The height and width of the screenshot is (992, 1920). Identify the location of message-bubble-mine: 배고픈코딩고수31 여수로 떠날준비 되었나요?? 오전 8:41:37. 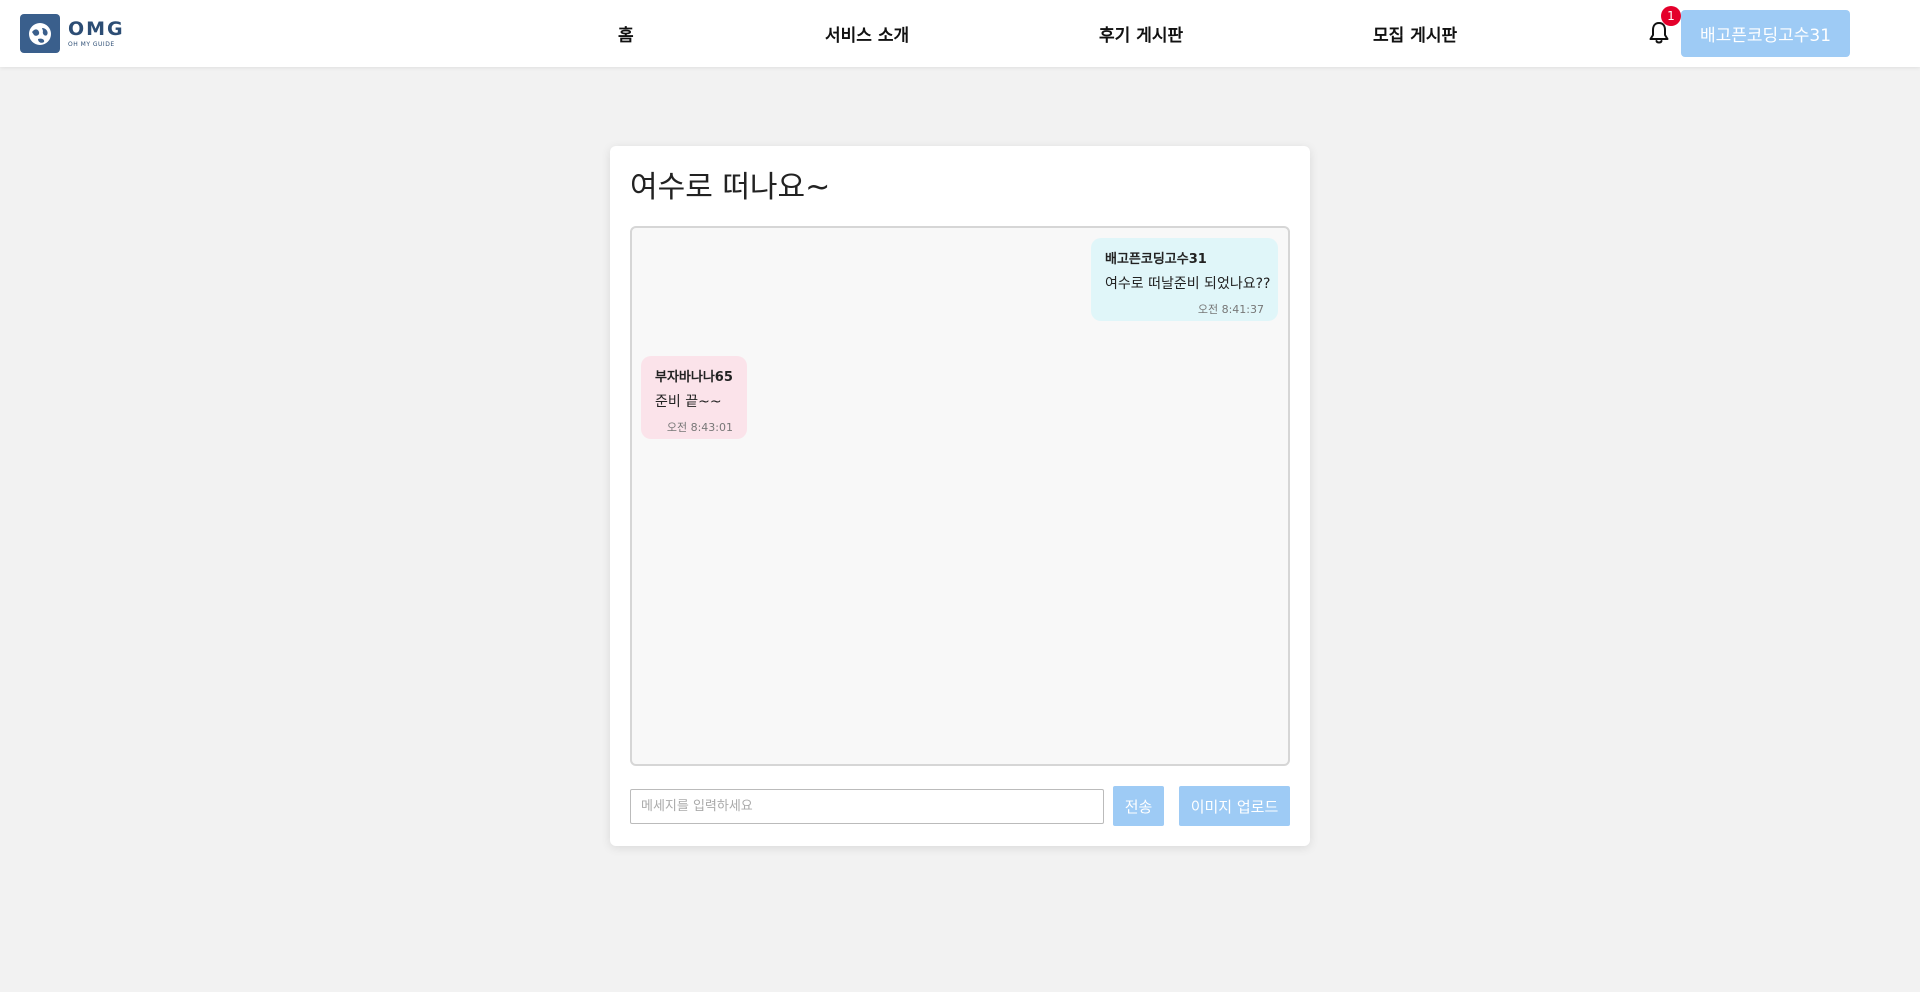
(1184, 279).